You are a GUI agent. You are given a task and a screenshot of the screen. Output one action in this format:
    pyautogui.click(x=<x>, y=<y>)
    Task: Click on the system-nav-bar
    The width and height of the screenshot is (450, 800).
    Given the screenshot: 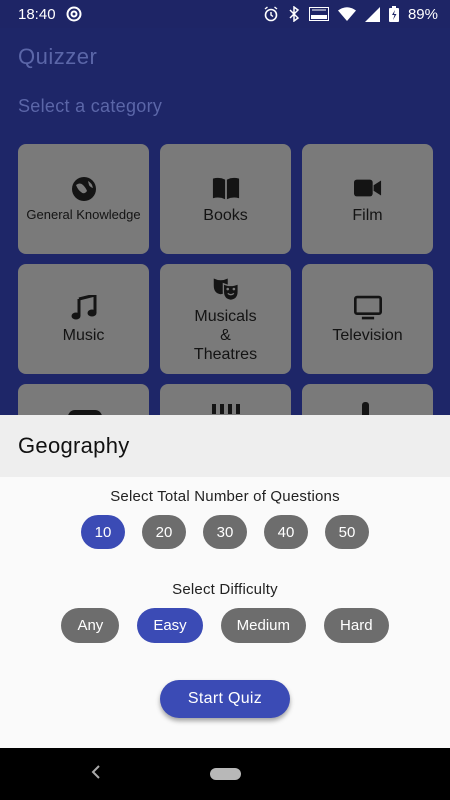 What is the action you would take?
    pyautogui.click(x=225, y=774)
    